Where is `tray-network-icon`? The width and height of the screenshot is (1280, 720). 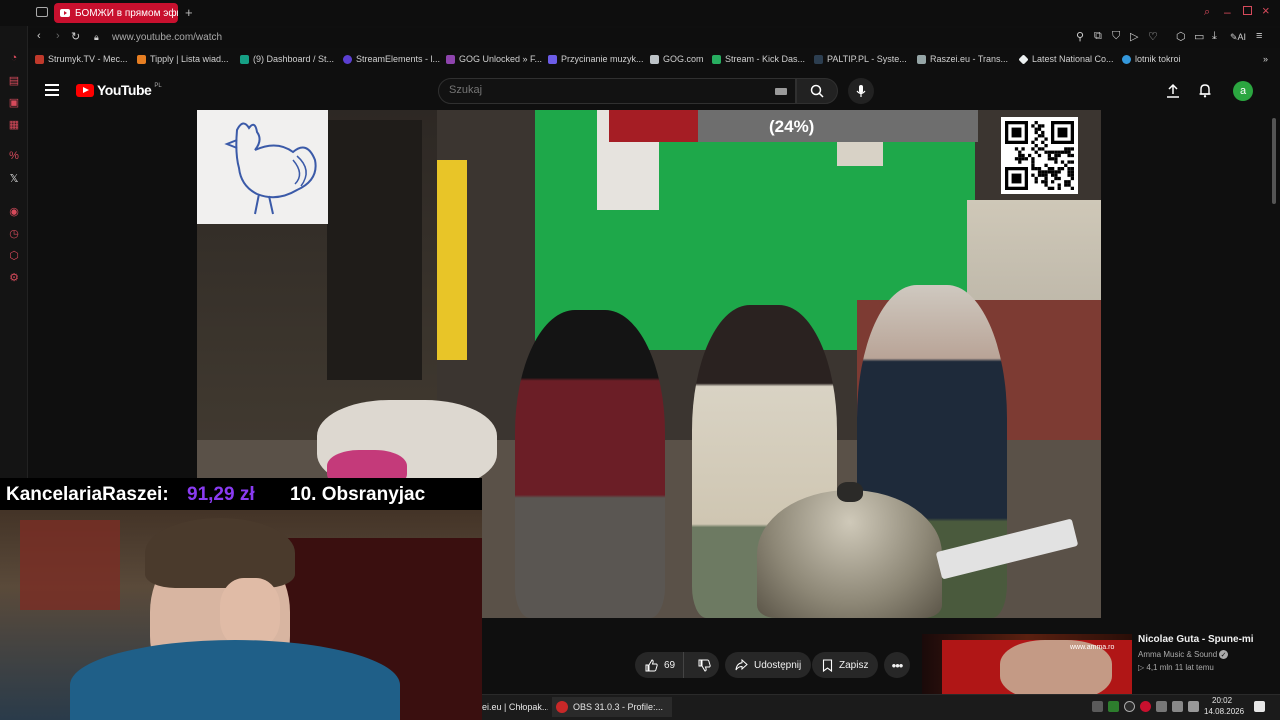
tray-network-icon is located at coordinates (1177, 706).